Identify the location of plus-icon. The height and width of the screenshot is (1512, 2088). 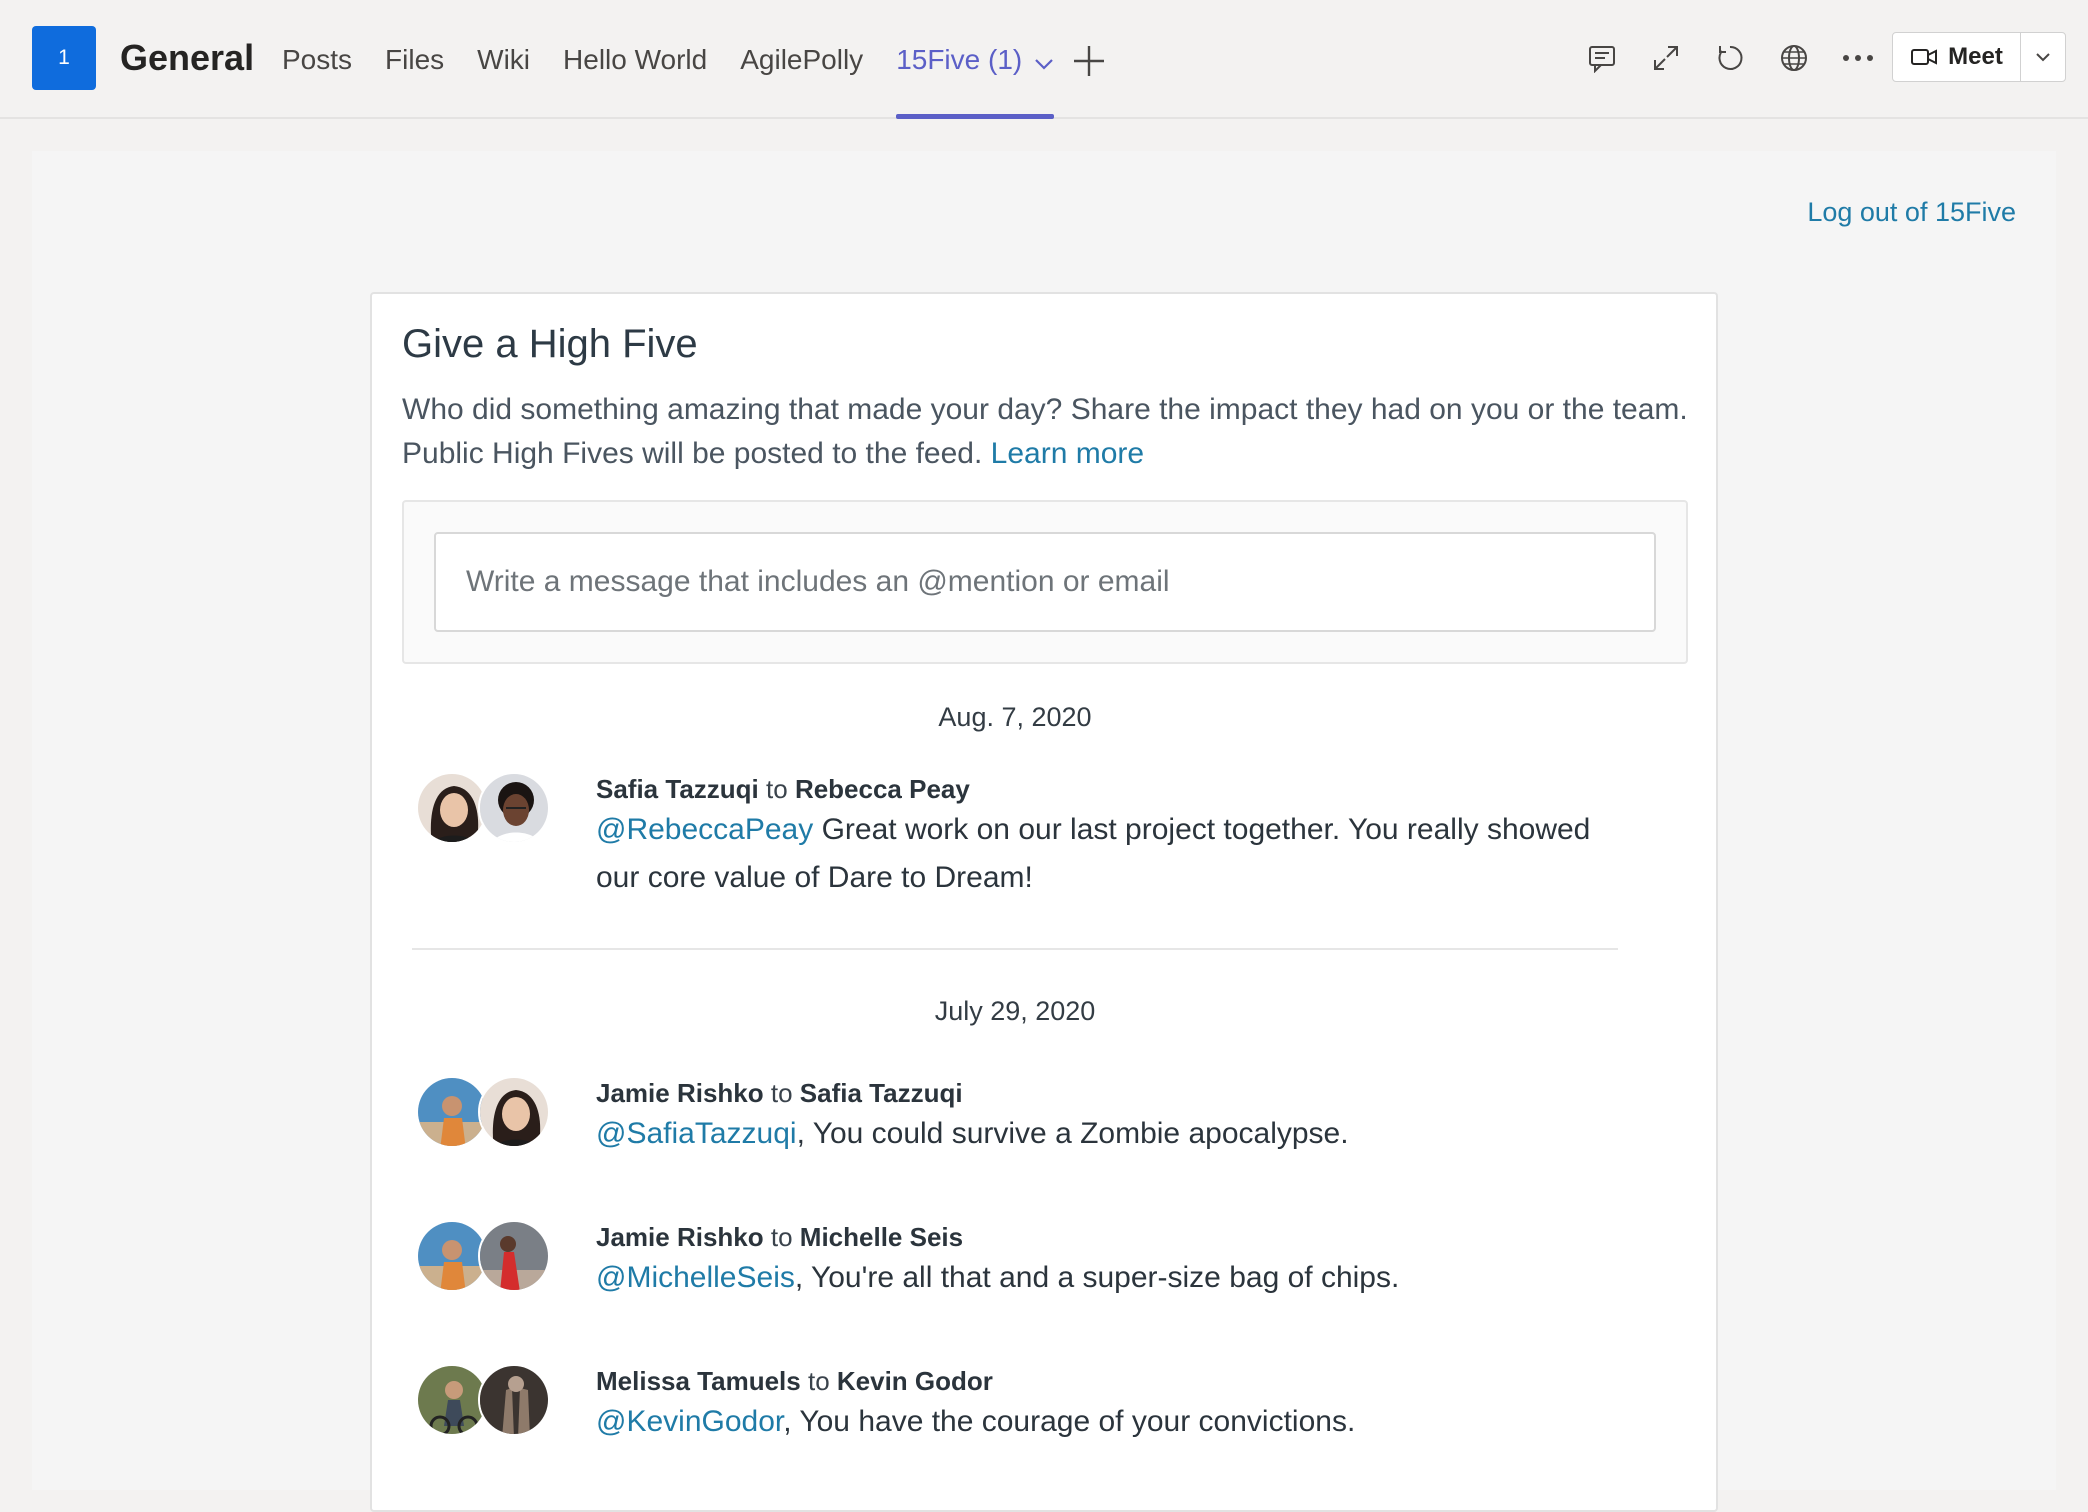
(1089, 61).